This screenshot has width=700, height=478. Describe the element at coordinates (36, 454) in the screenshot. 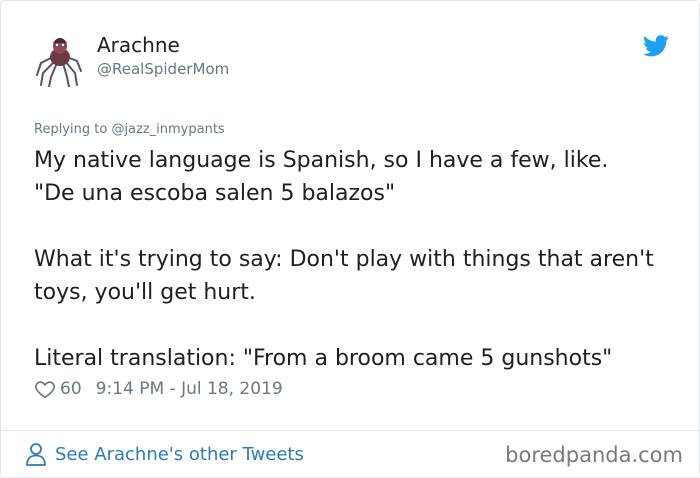

I see `person-icon` at that location.